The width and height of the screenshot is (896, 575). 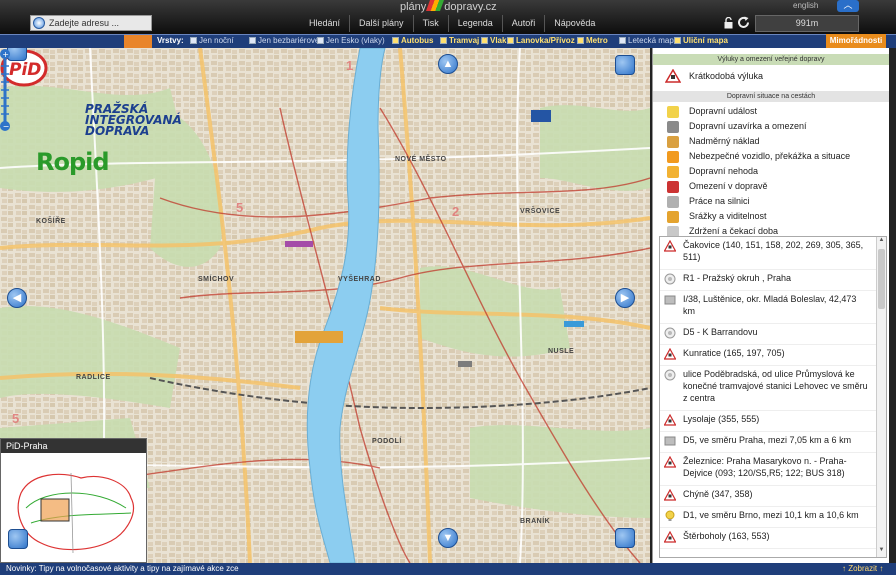 I want to click on warning-icon, so click(x=670, y=419).